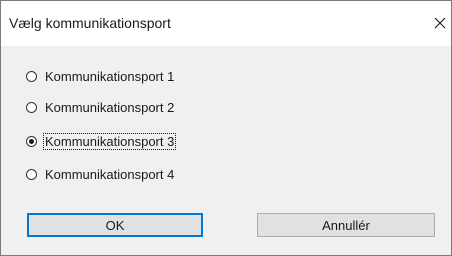 Image resolution: width=452 pixels, height=256 pixels. I want to click on radio-option-port-1: Kommunikationsport 1, so click(100, 76).